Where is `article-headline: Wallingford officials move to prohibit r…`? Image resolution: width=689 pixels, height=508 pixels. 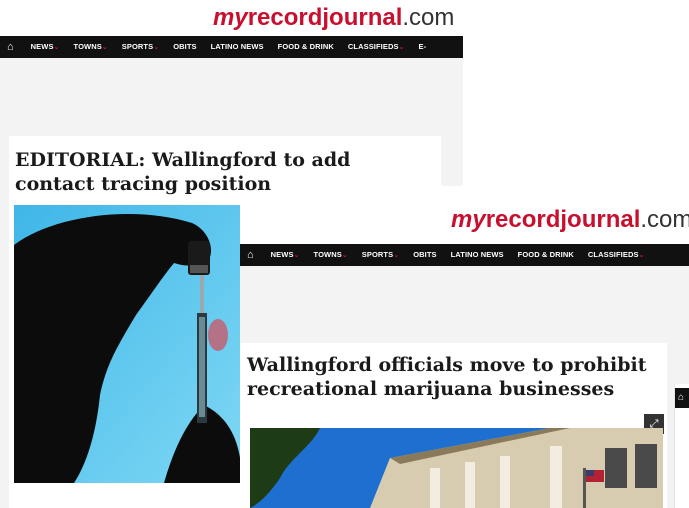
article-headline: Wallingford officials move to prohibit r… is located at coordinates (454, 377).